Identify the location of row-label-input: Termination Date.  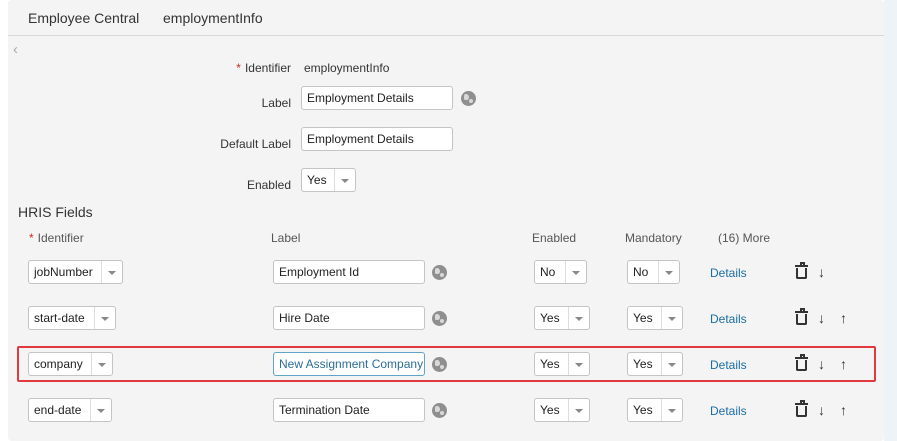
(349, 410).